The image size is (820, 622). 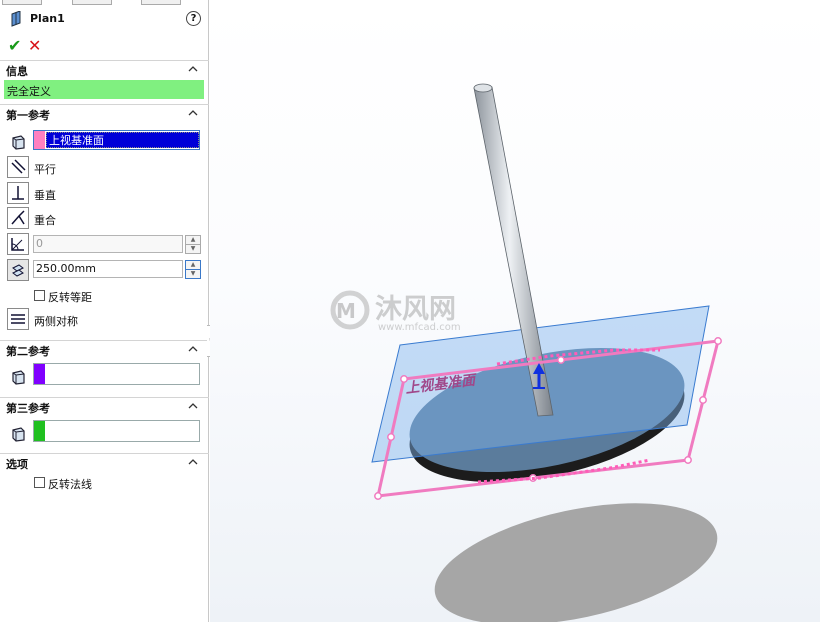 I want to click on third-reference-title: 第三参考, so click(x=28, y=408).